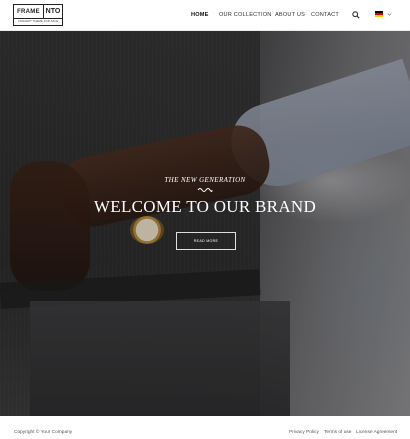 This screenshot has width=410, height=439. Describe the element at coordinates (205, 206) in the screenshot. I see `hero-title: WELCOME TO OUR BRAND` at that location.